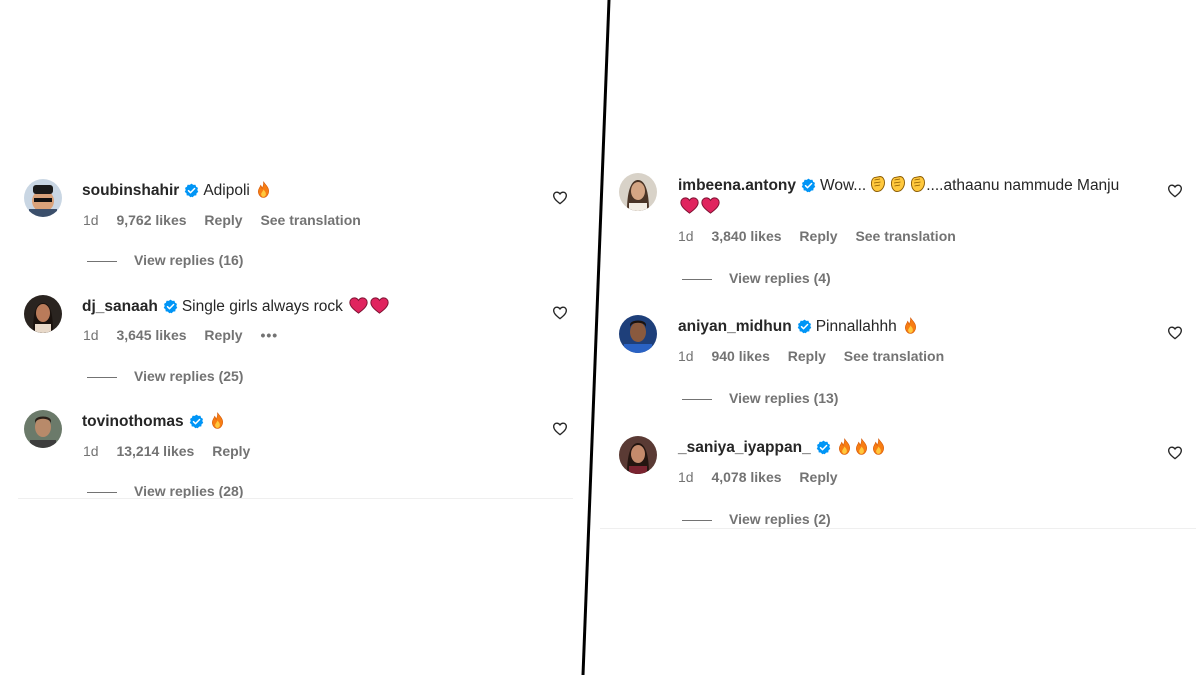  What do you see at coordinates (130, 190) in the screenshot?
I see `username: soubinshahir` at bounding box center [130, 190].